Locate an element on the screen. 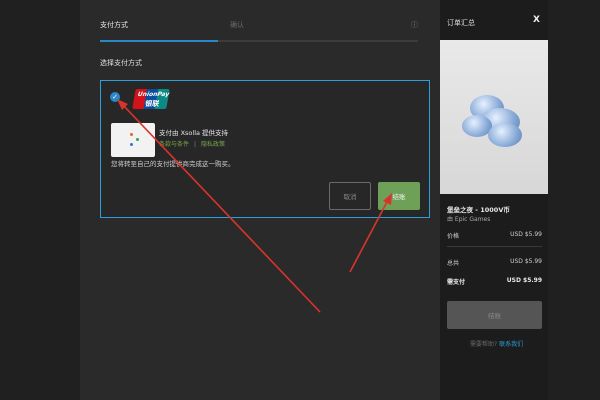 This screenshot has width=600, height=400. tab-progress-indicator is located at coordinates (159, 41).